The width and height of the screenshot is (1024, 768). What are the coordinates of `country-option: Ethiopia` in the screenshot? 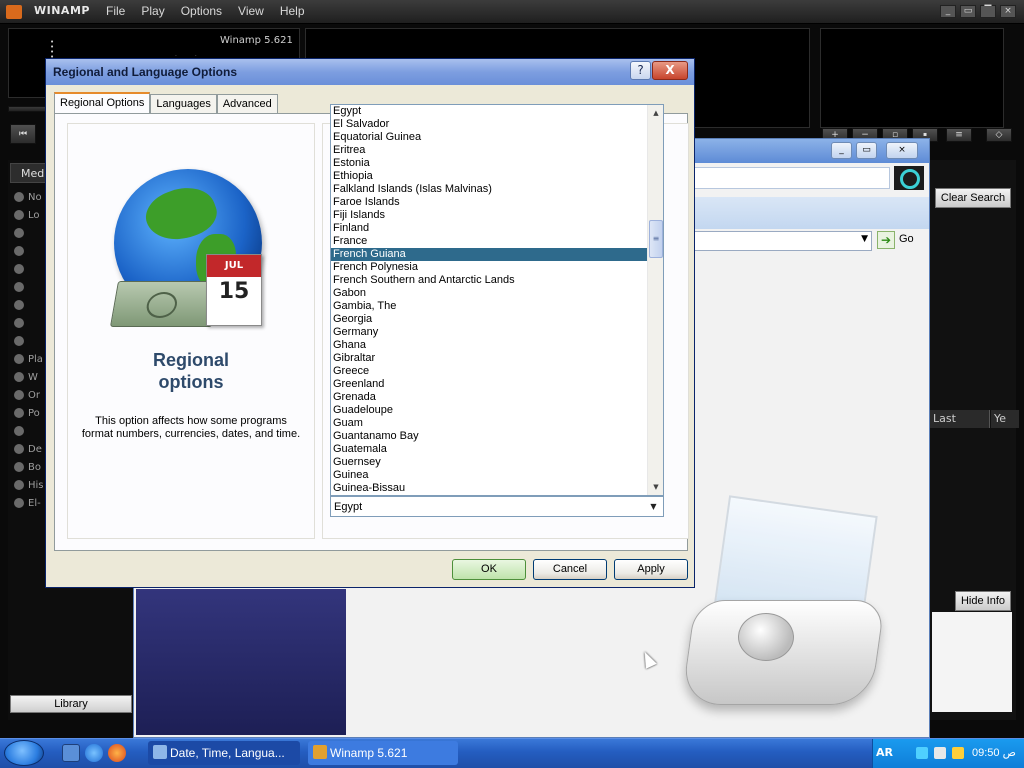 It's located at (497, 176).